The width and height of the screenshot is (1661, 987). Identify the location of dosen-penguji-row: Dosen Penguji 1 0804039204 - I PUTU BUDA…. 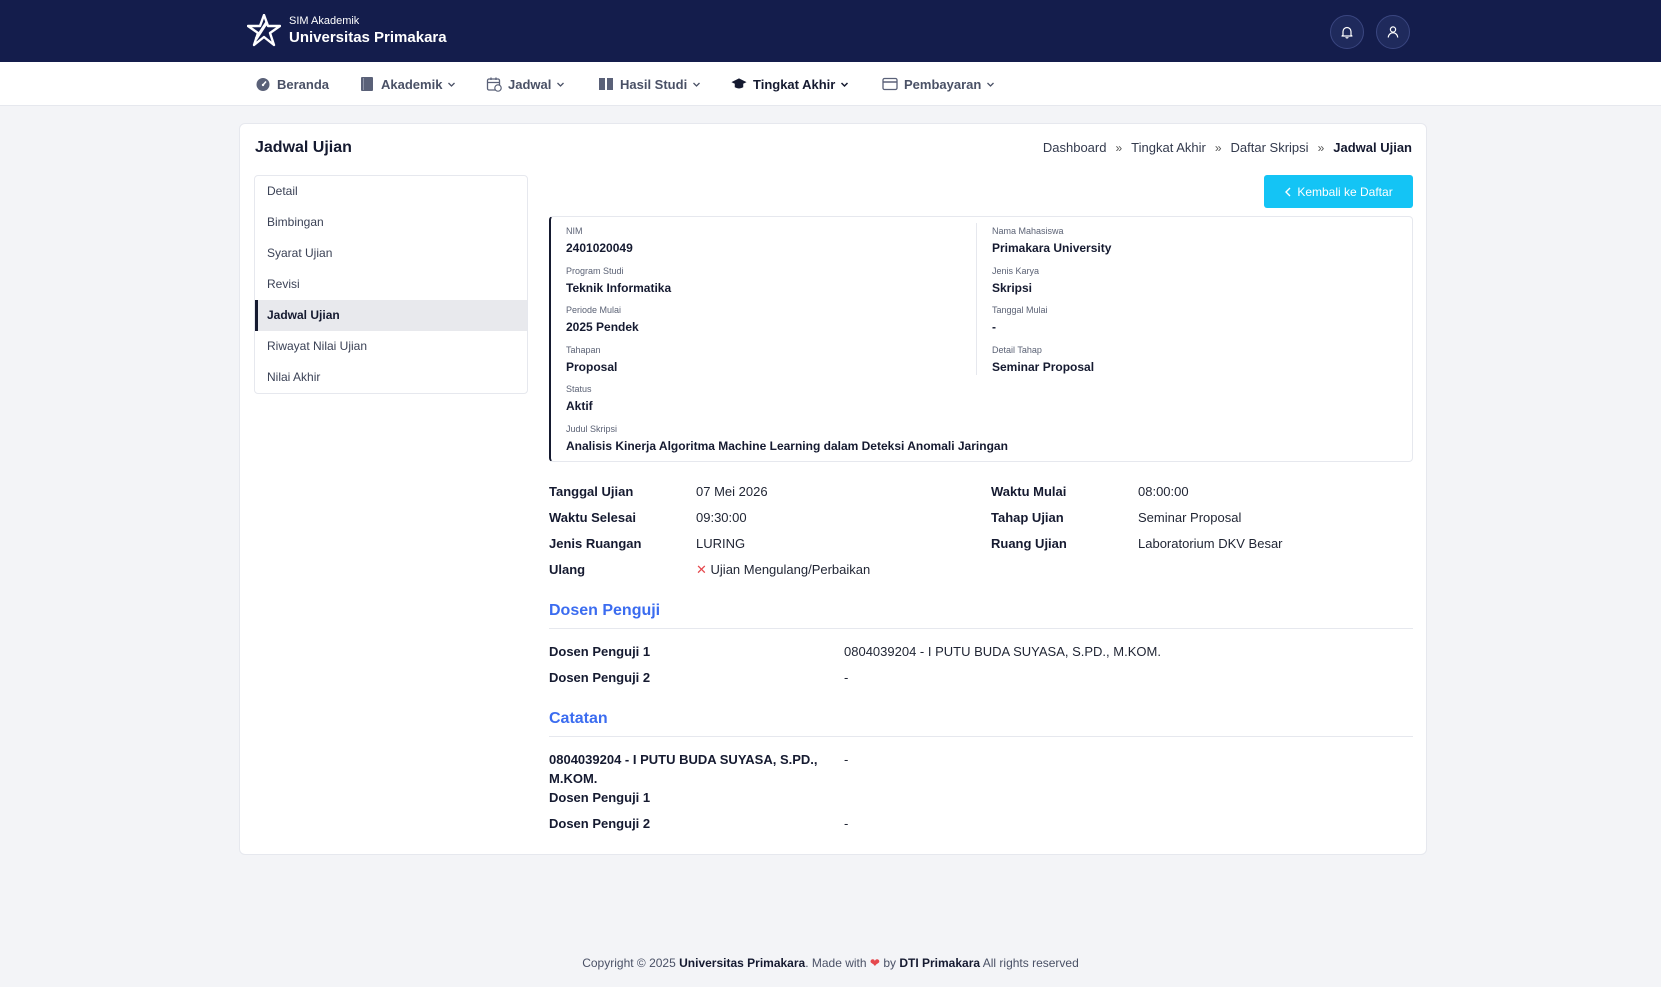
(981, 654).